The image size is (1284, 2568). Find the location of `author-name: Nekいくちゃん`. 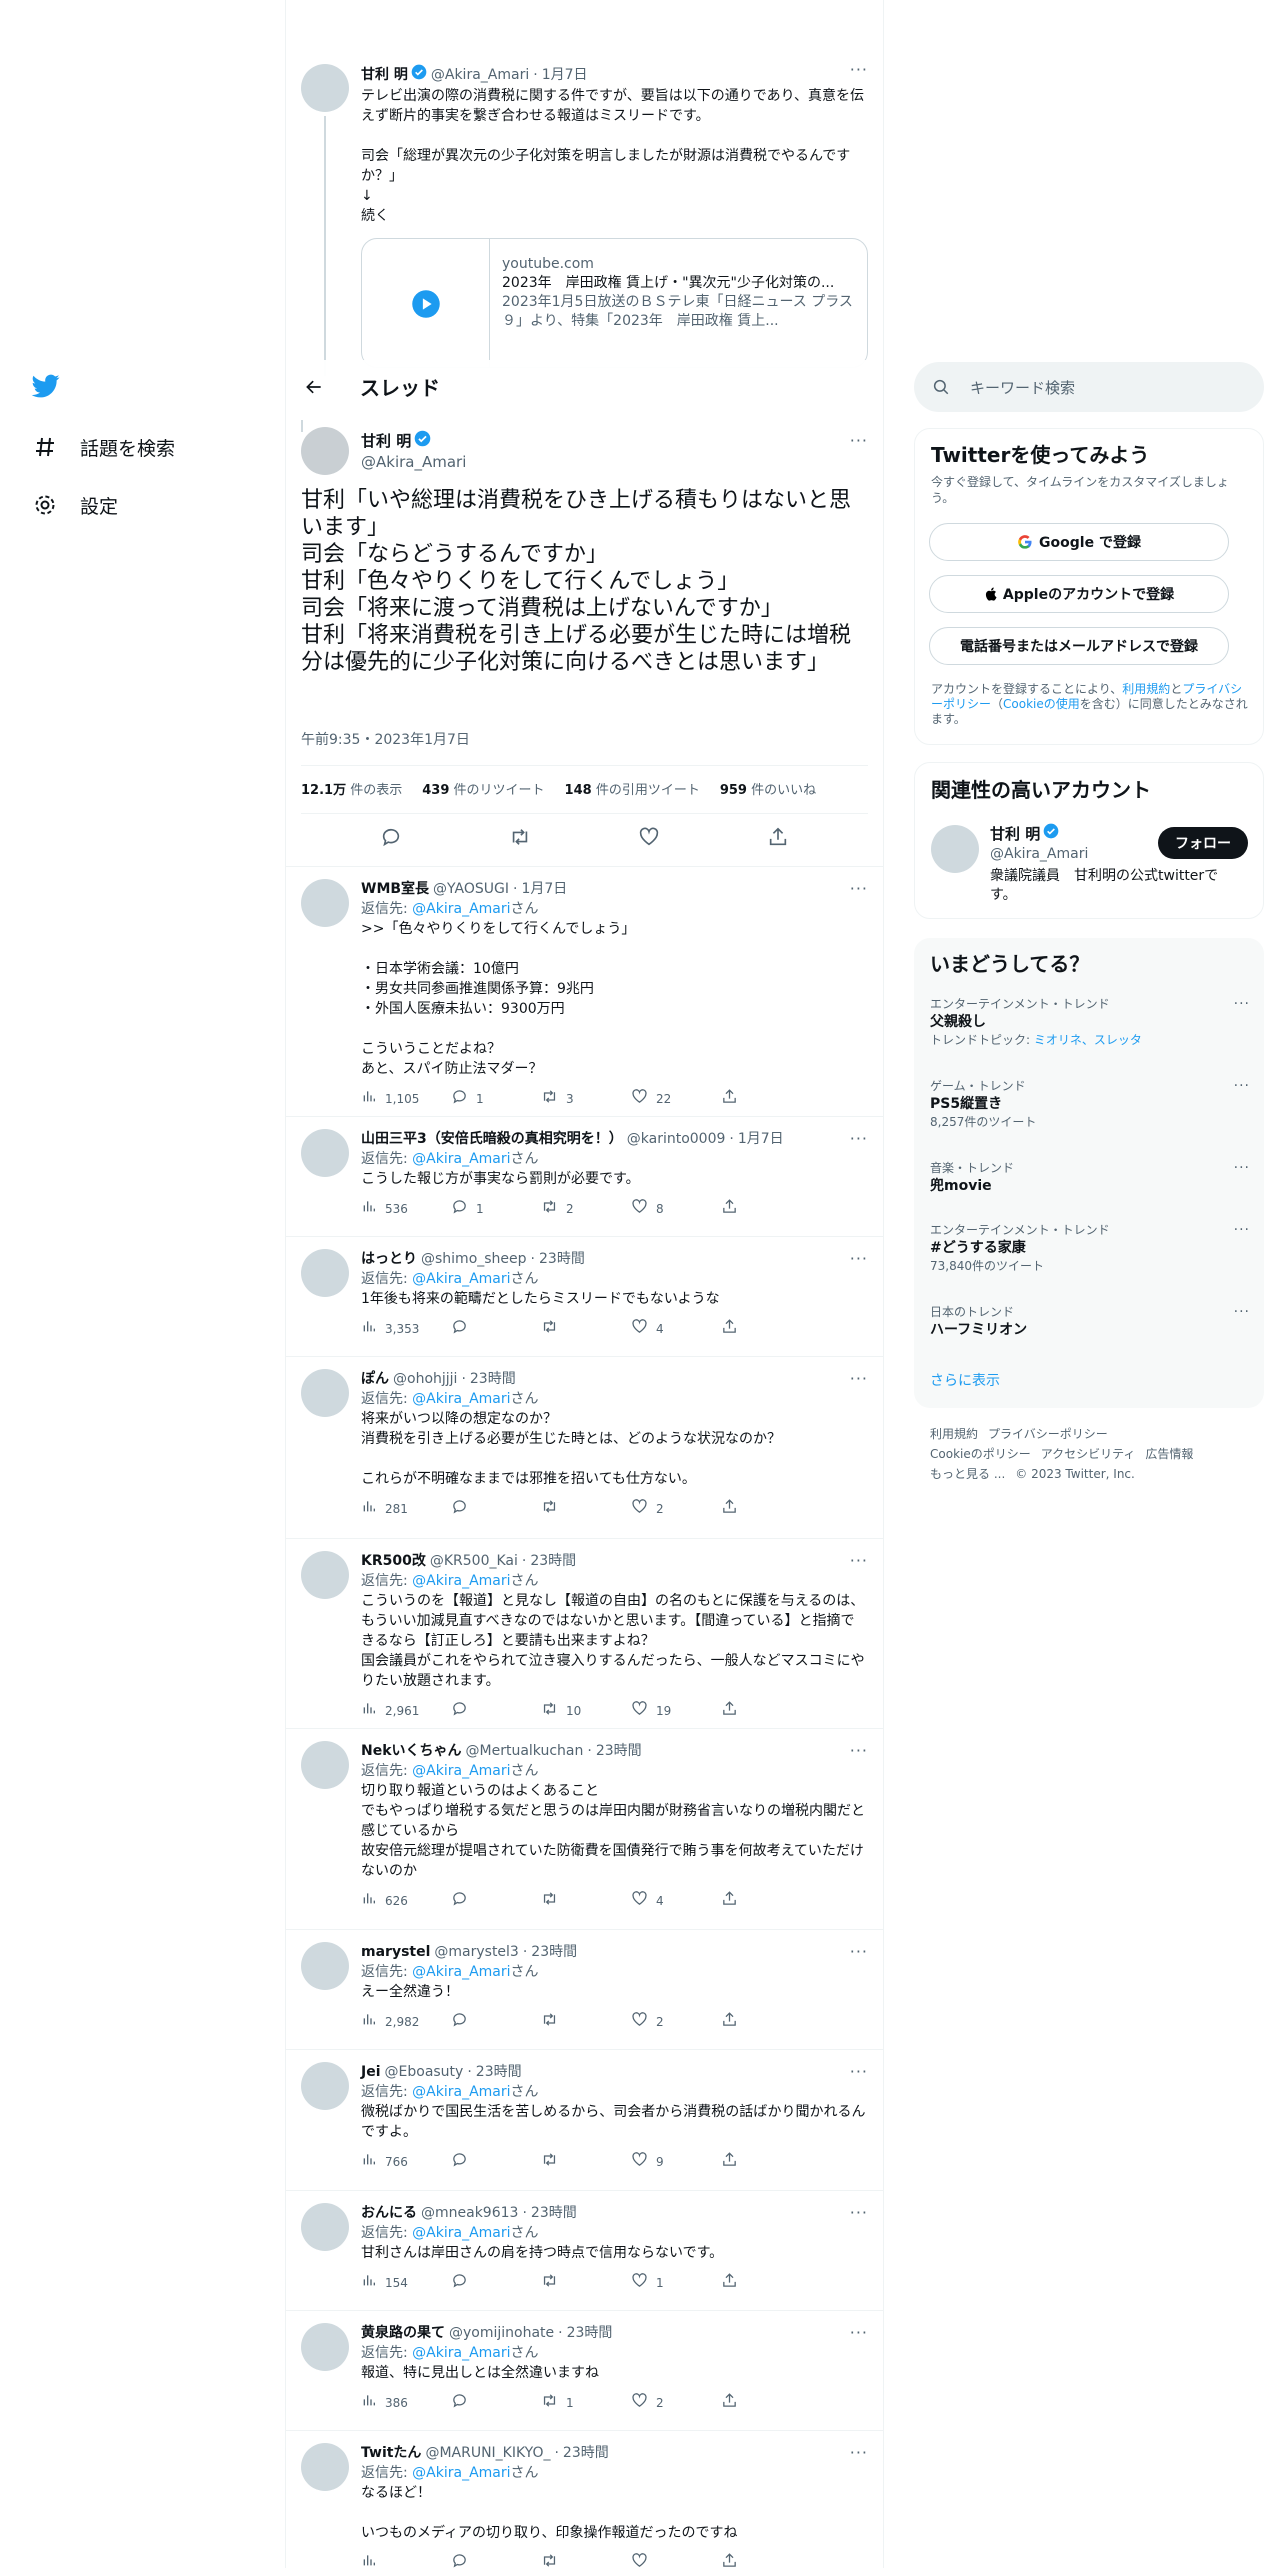

author-name: Nekいくちゃん is located at coordinates (411, 1751).